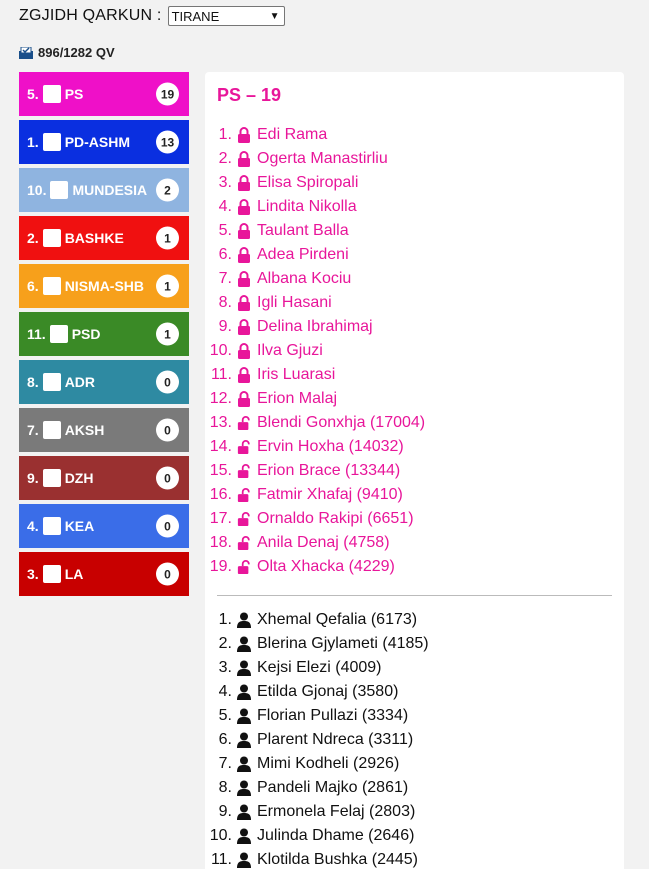  I want to click on party-tile-bashke: 2. BASHKE 1, so click(104, 238).